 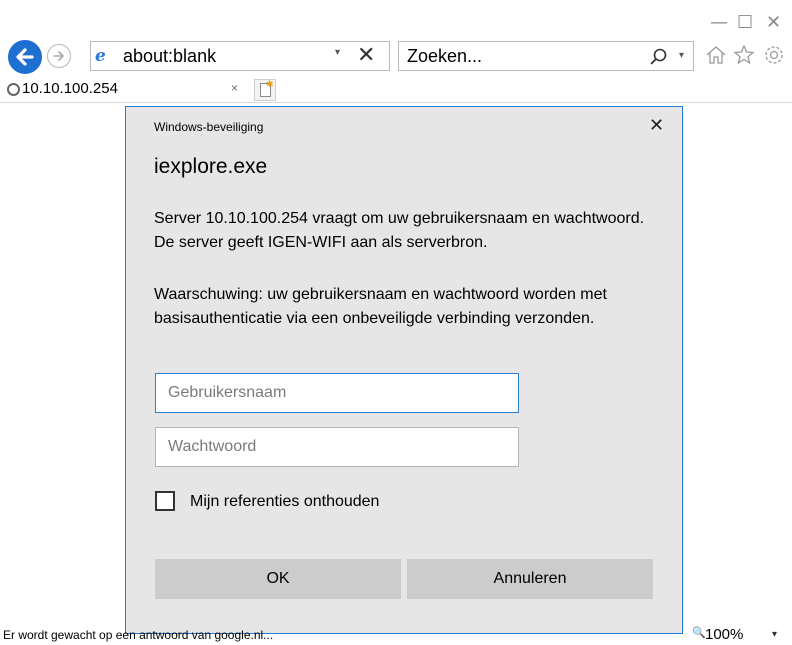 I want to click on back-button, so click(x=25, y=57).